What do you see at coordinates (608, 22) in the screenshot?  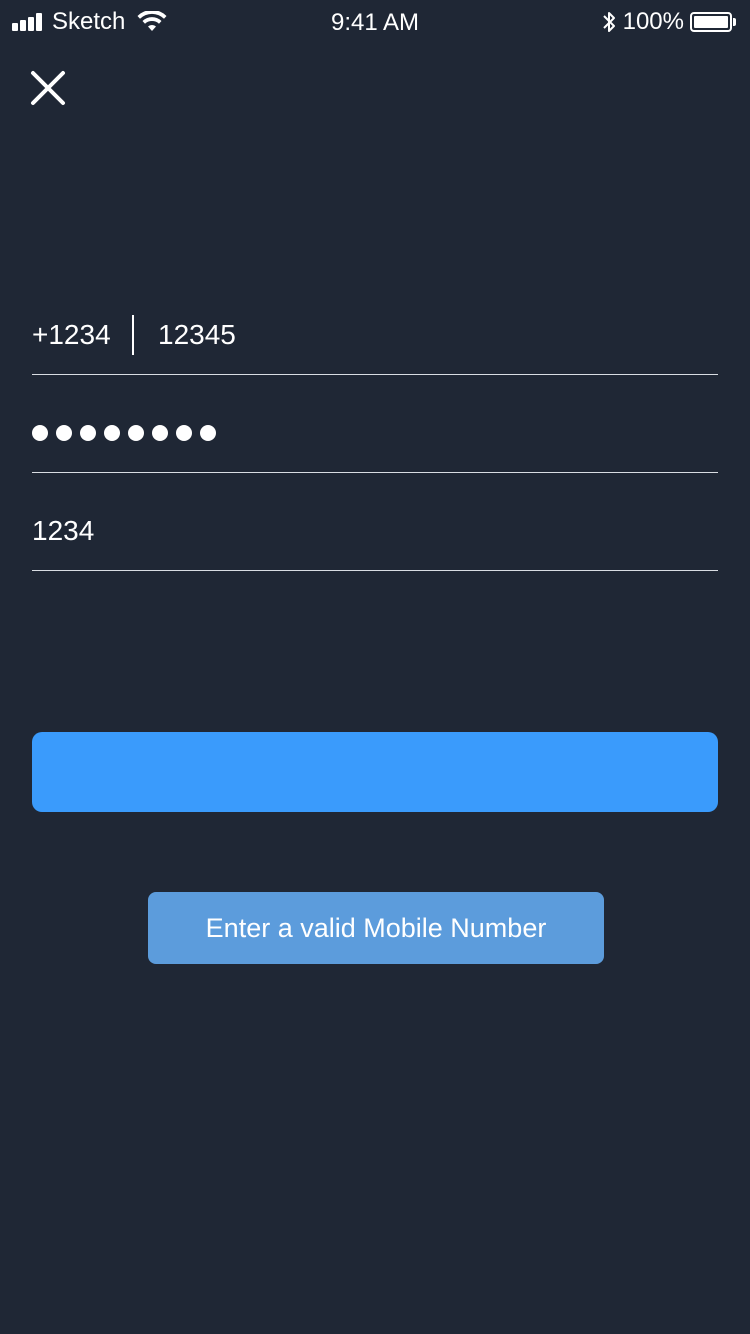 I see `bluetooth-icon` at bounding box center [608, 22].